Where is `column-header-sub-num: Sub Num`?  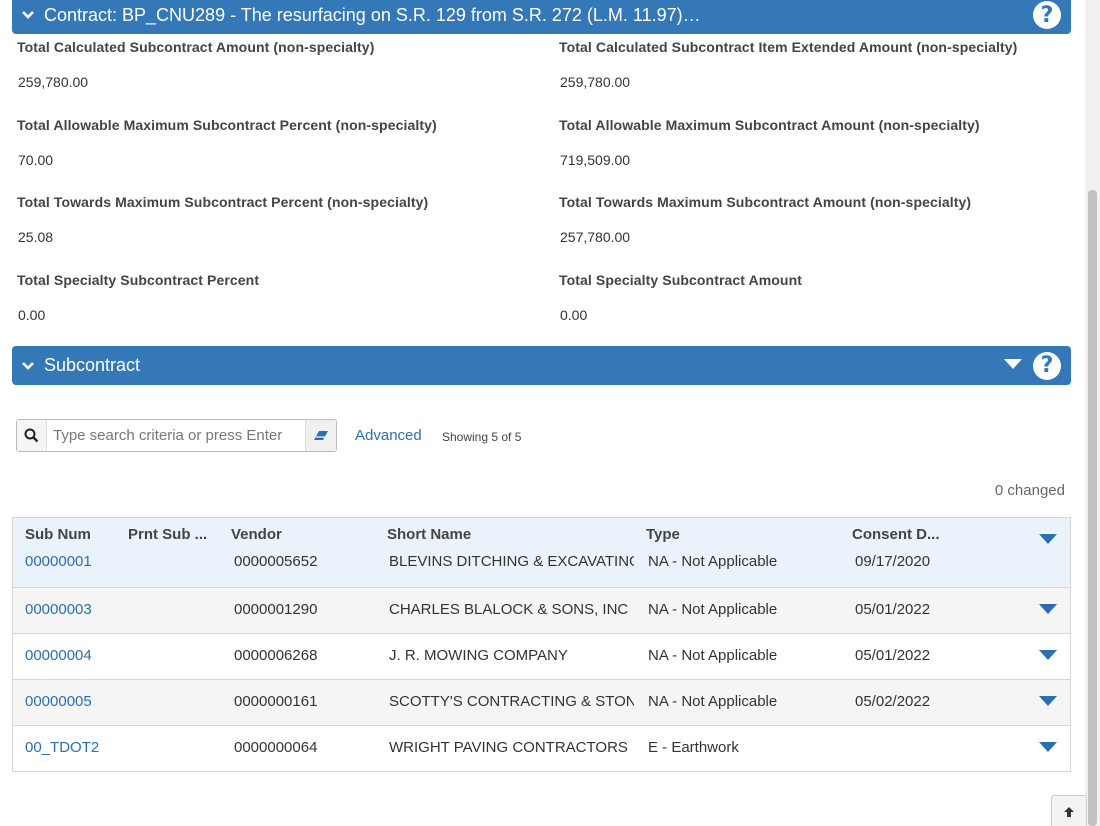
column-header-sub-num: Sub Num is located at coordinates (58, 534).